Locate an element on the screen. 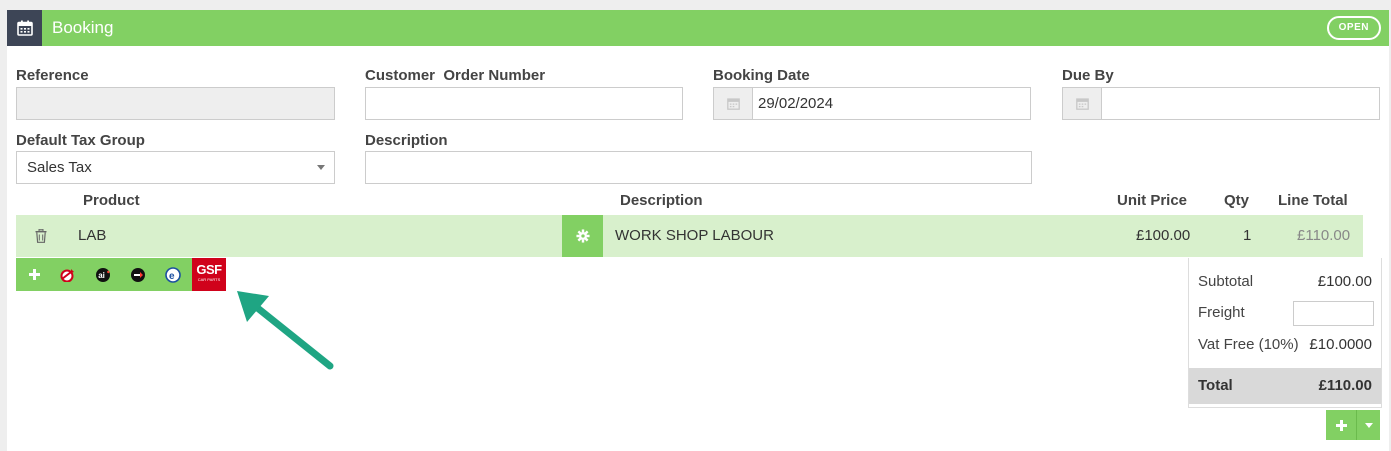 The height and width of the screenshot is (451, 1391). row-product: LAB is located at coordinates (92, 236).